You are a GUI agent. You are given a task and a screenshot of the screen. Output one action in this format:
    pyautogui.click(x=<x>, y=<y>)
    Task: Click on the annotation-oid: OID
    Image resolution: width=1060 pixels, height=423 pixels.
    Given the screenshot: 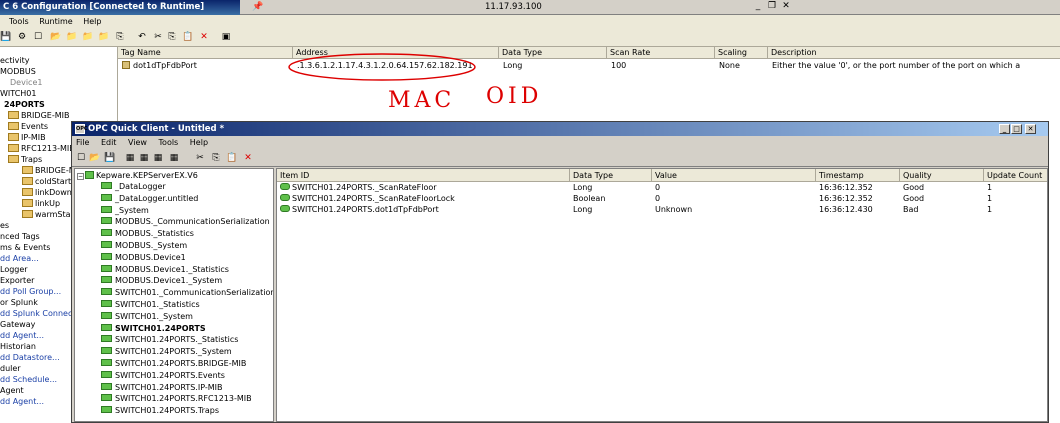 What is the action you would take?
    pyautogui.click(x=514, y=96)
    